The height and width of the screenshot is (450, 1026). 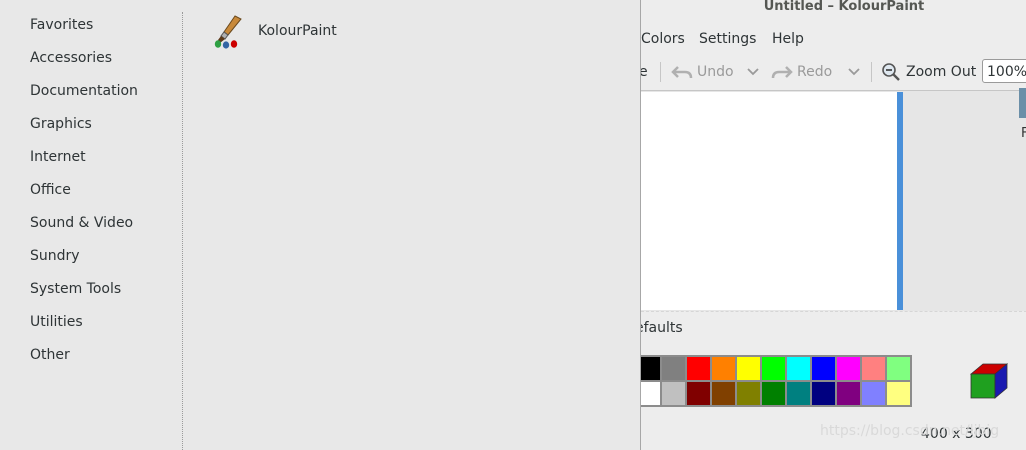 I want to click on undo-icon, so click(x=682, y=72).